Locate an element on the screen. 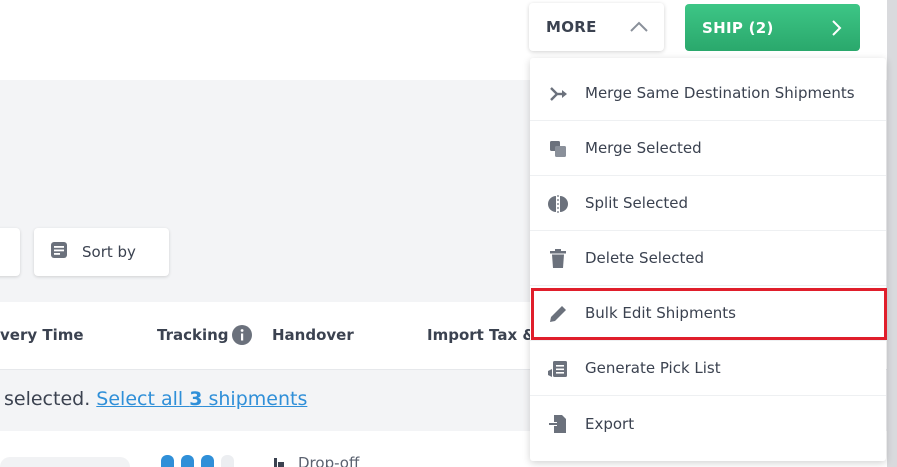 This screenshot has height=467, width=897. menu-item-label: Bulk Edit Shipments is located at coordinates (660, 313).